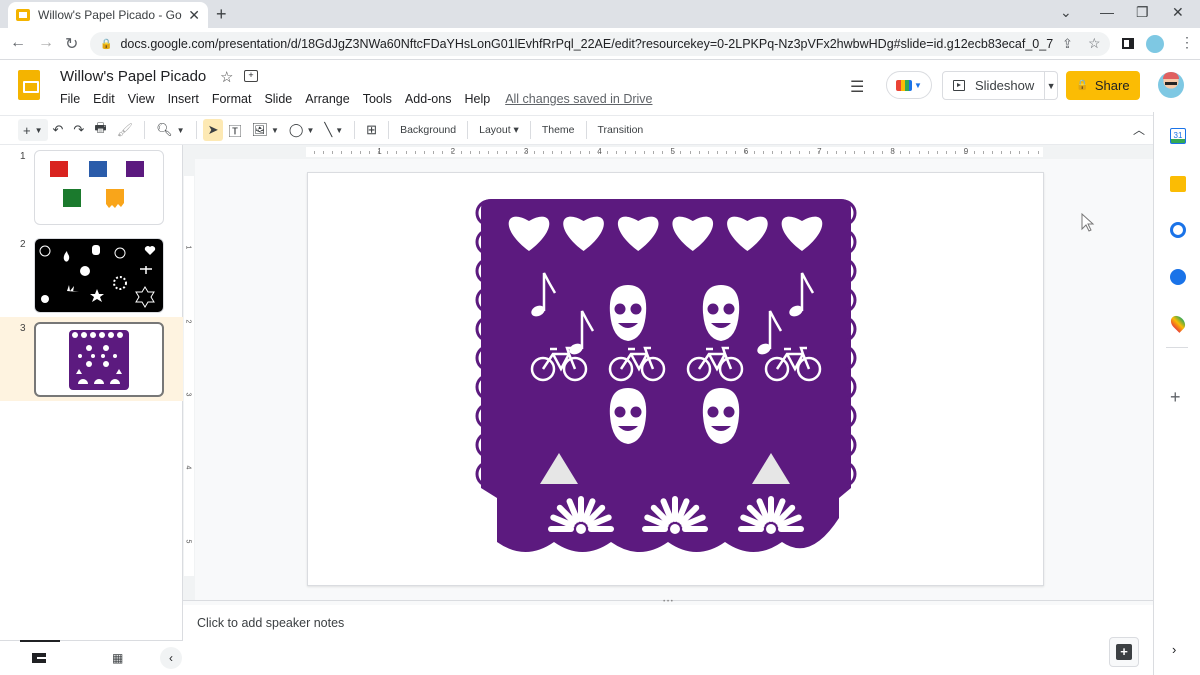 Image resolution: width=1200 pixels, height=675 pixels. I want to click on menu-edit: Edit, so click(104, 99).